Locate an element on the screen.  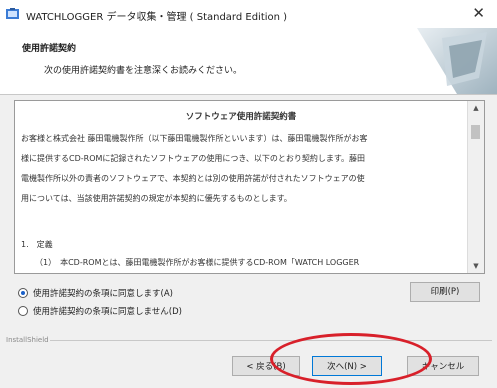
decline-radio is located at coordinates (23, 311).